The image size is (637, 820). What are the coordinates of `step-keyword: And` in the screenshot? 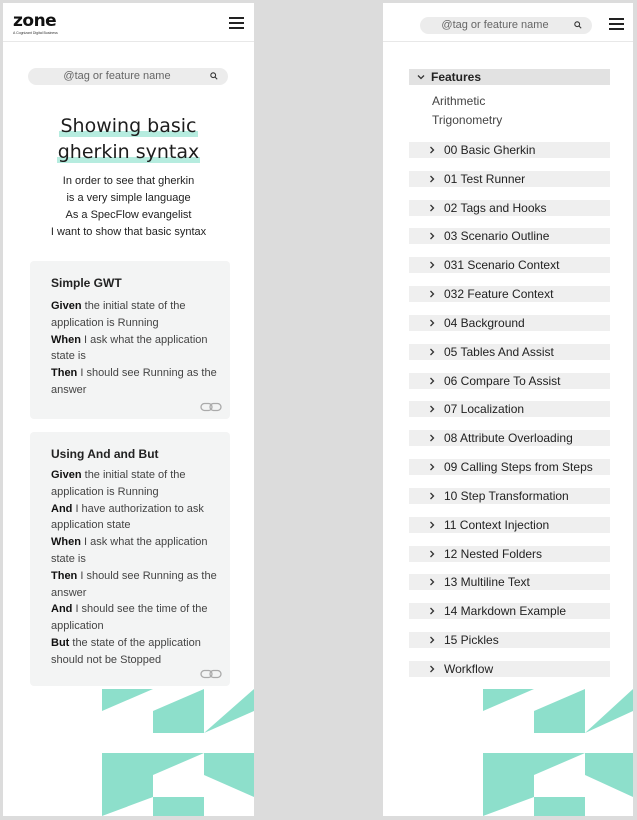 It's located at (62, 508).